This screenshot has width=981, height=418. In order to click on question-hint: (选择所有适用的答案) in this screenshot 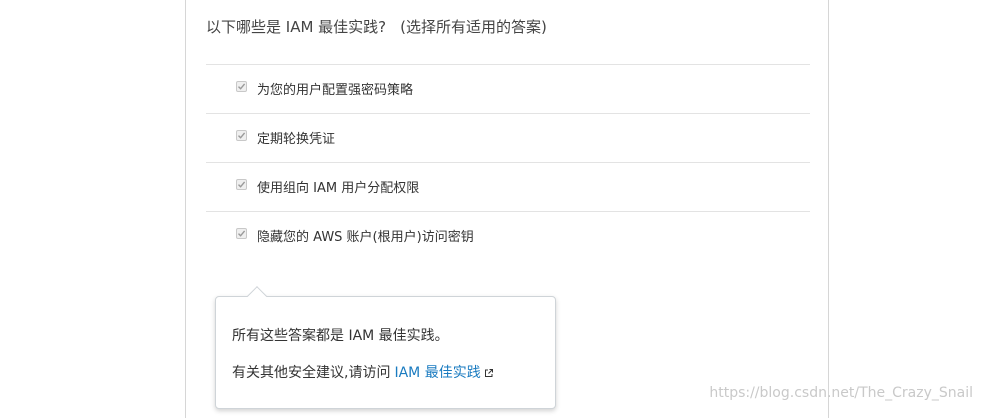, I will do `click(473, 27)`.